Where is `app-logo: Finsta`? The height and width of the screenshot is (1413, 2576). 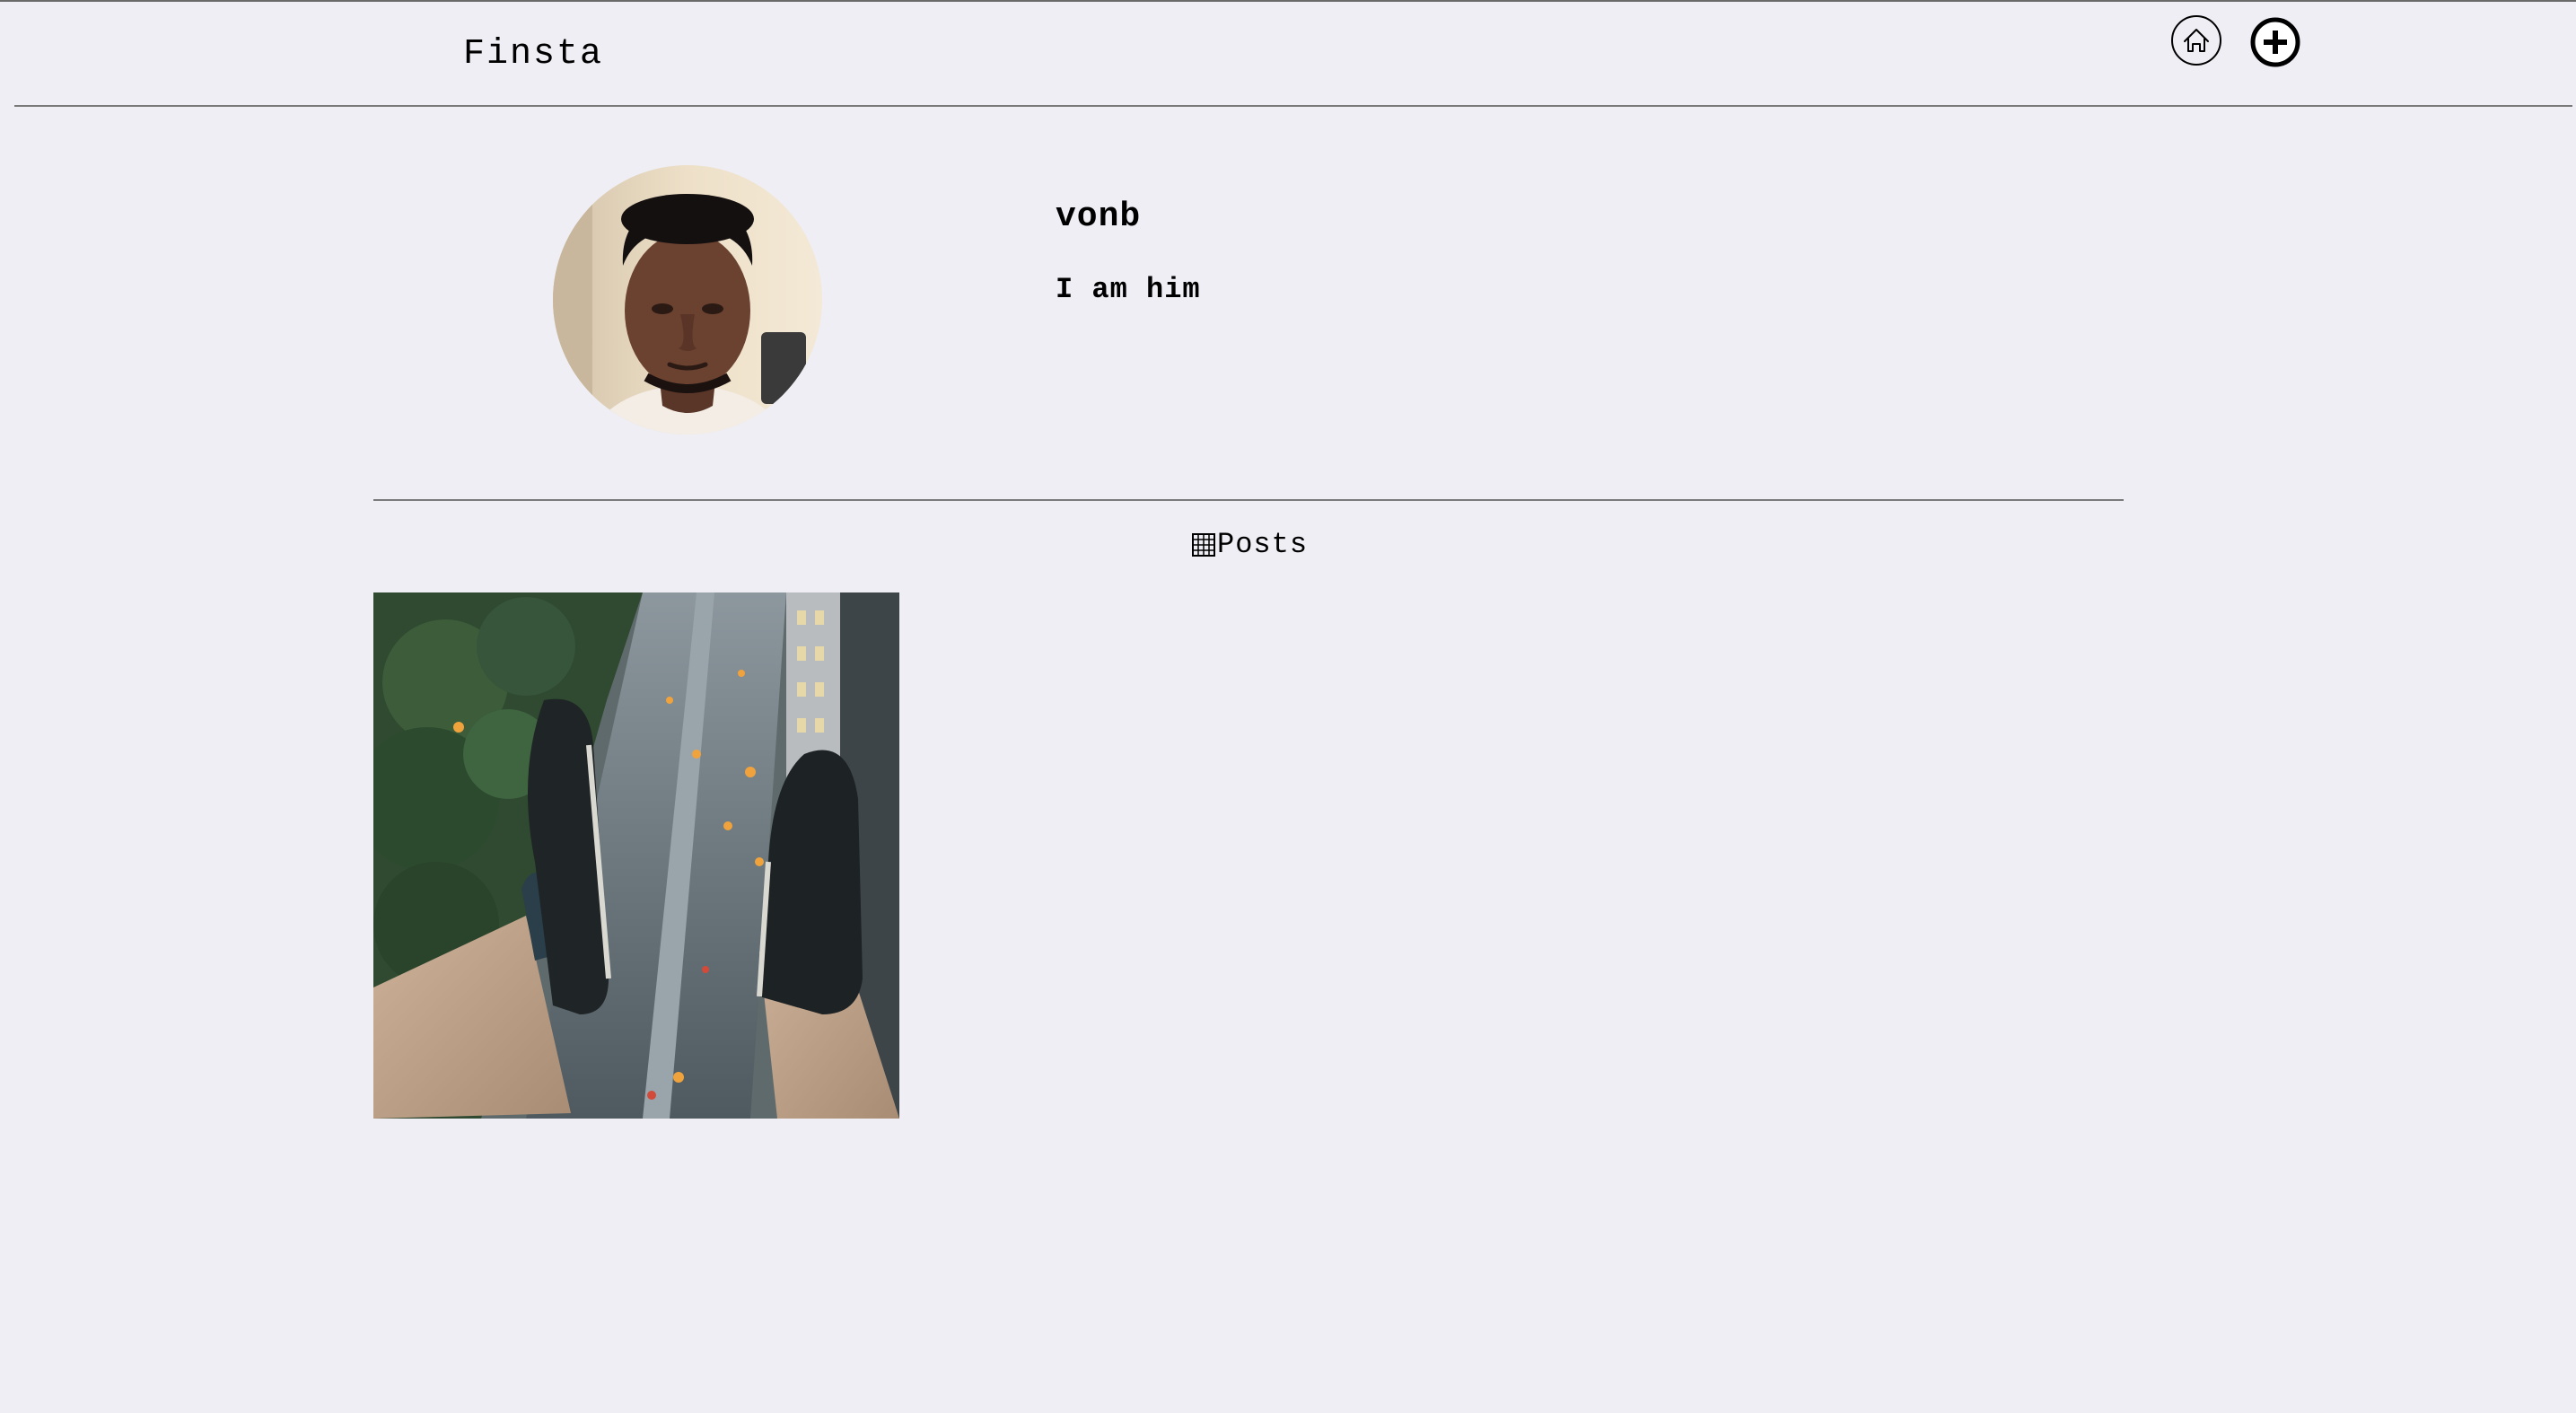 app-logo: Finsta is located at coordinates (533, 54).